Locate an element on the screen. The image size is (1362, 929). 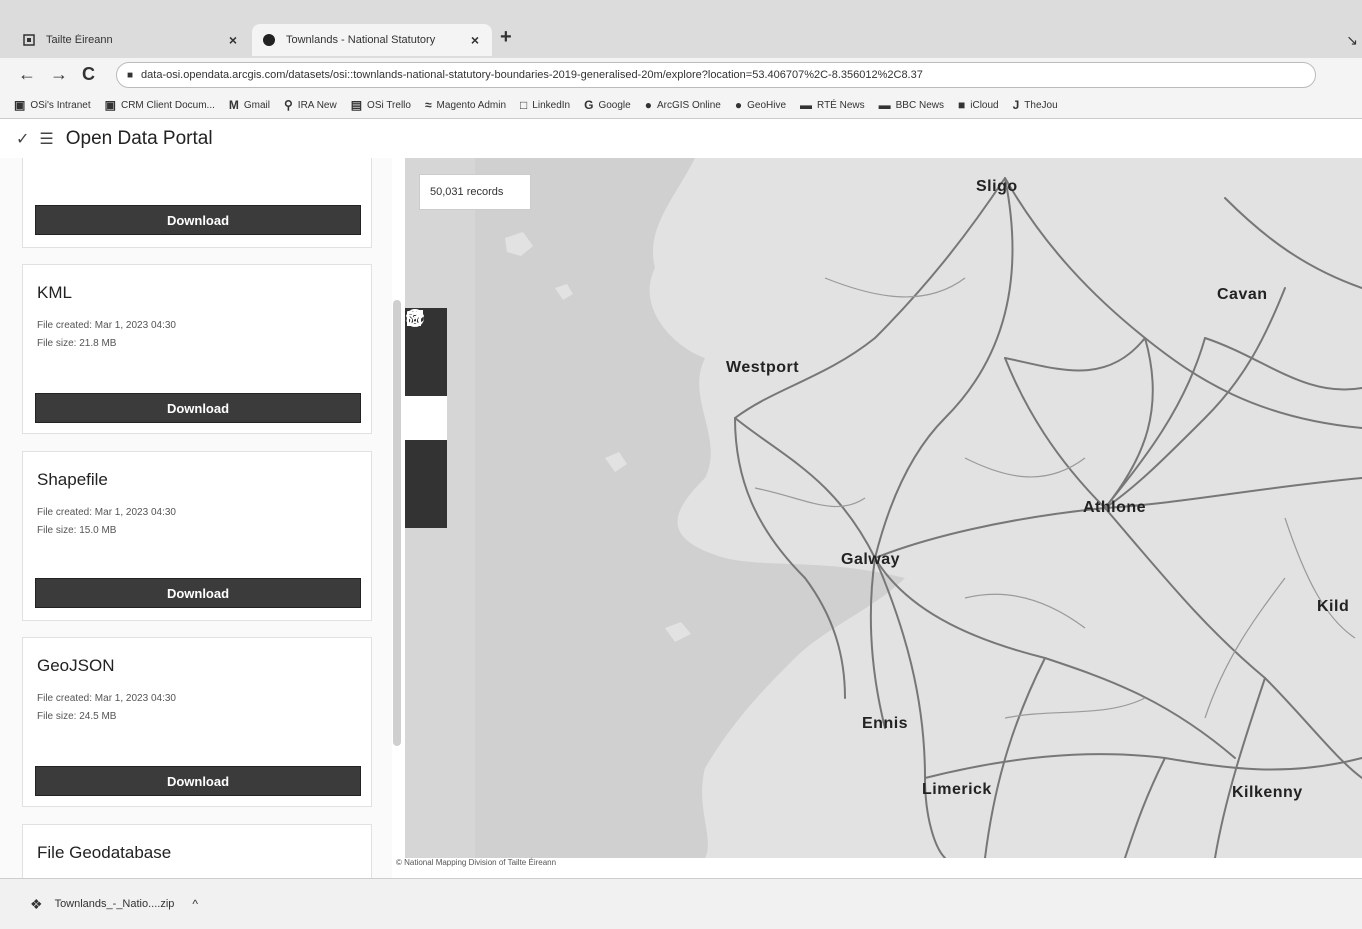
bookmark-item: ● ArcGIS Online is located at coordinates (683, 105).